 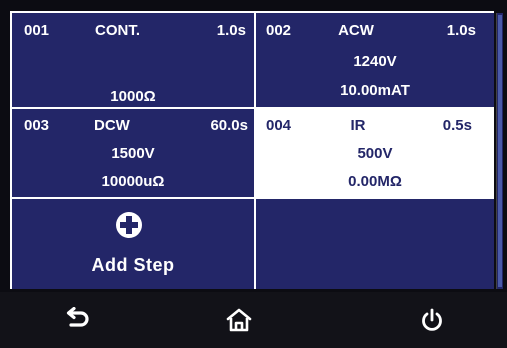 What do you see at coordinates (129, 225) in the screenshot?
I see `plus-circle-icon` at bounding box center [129, 225].